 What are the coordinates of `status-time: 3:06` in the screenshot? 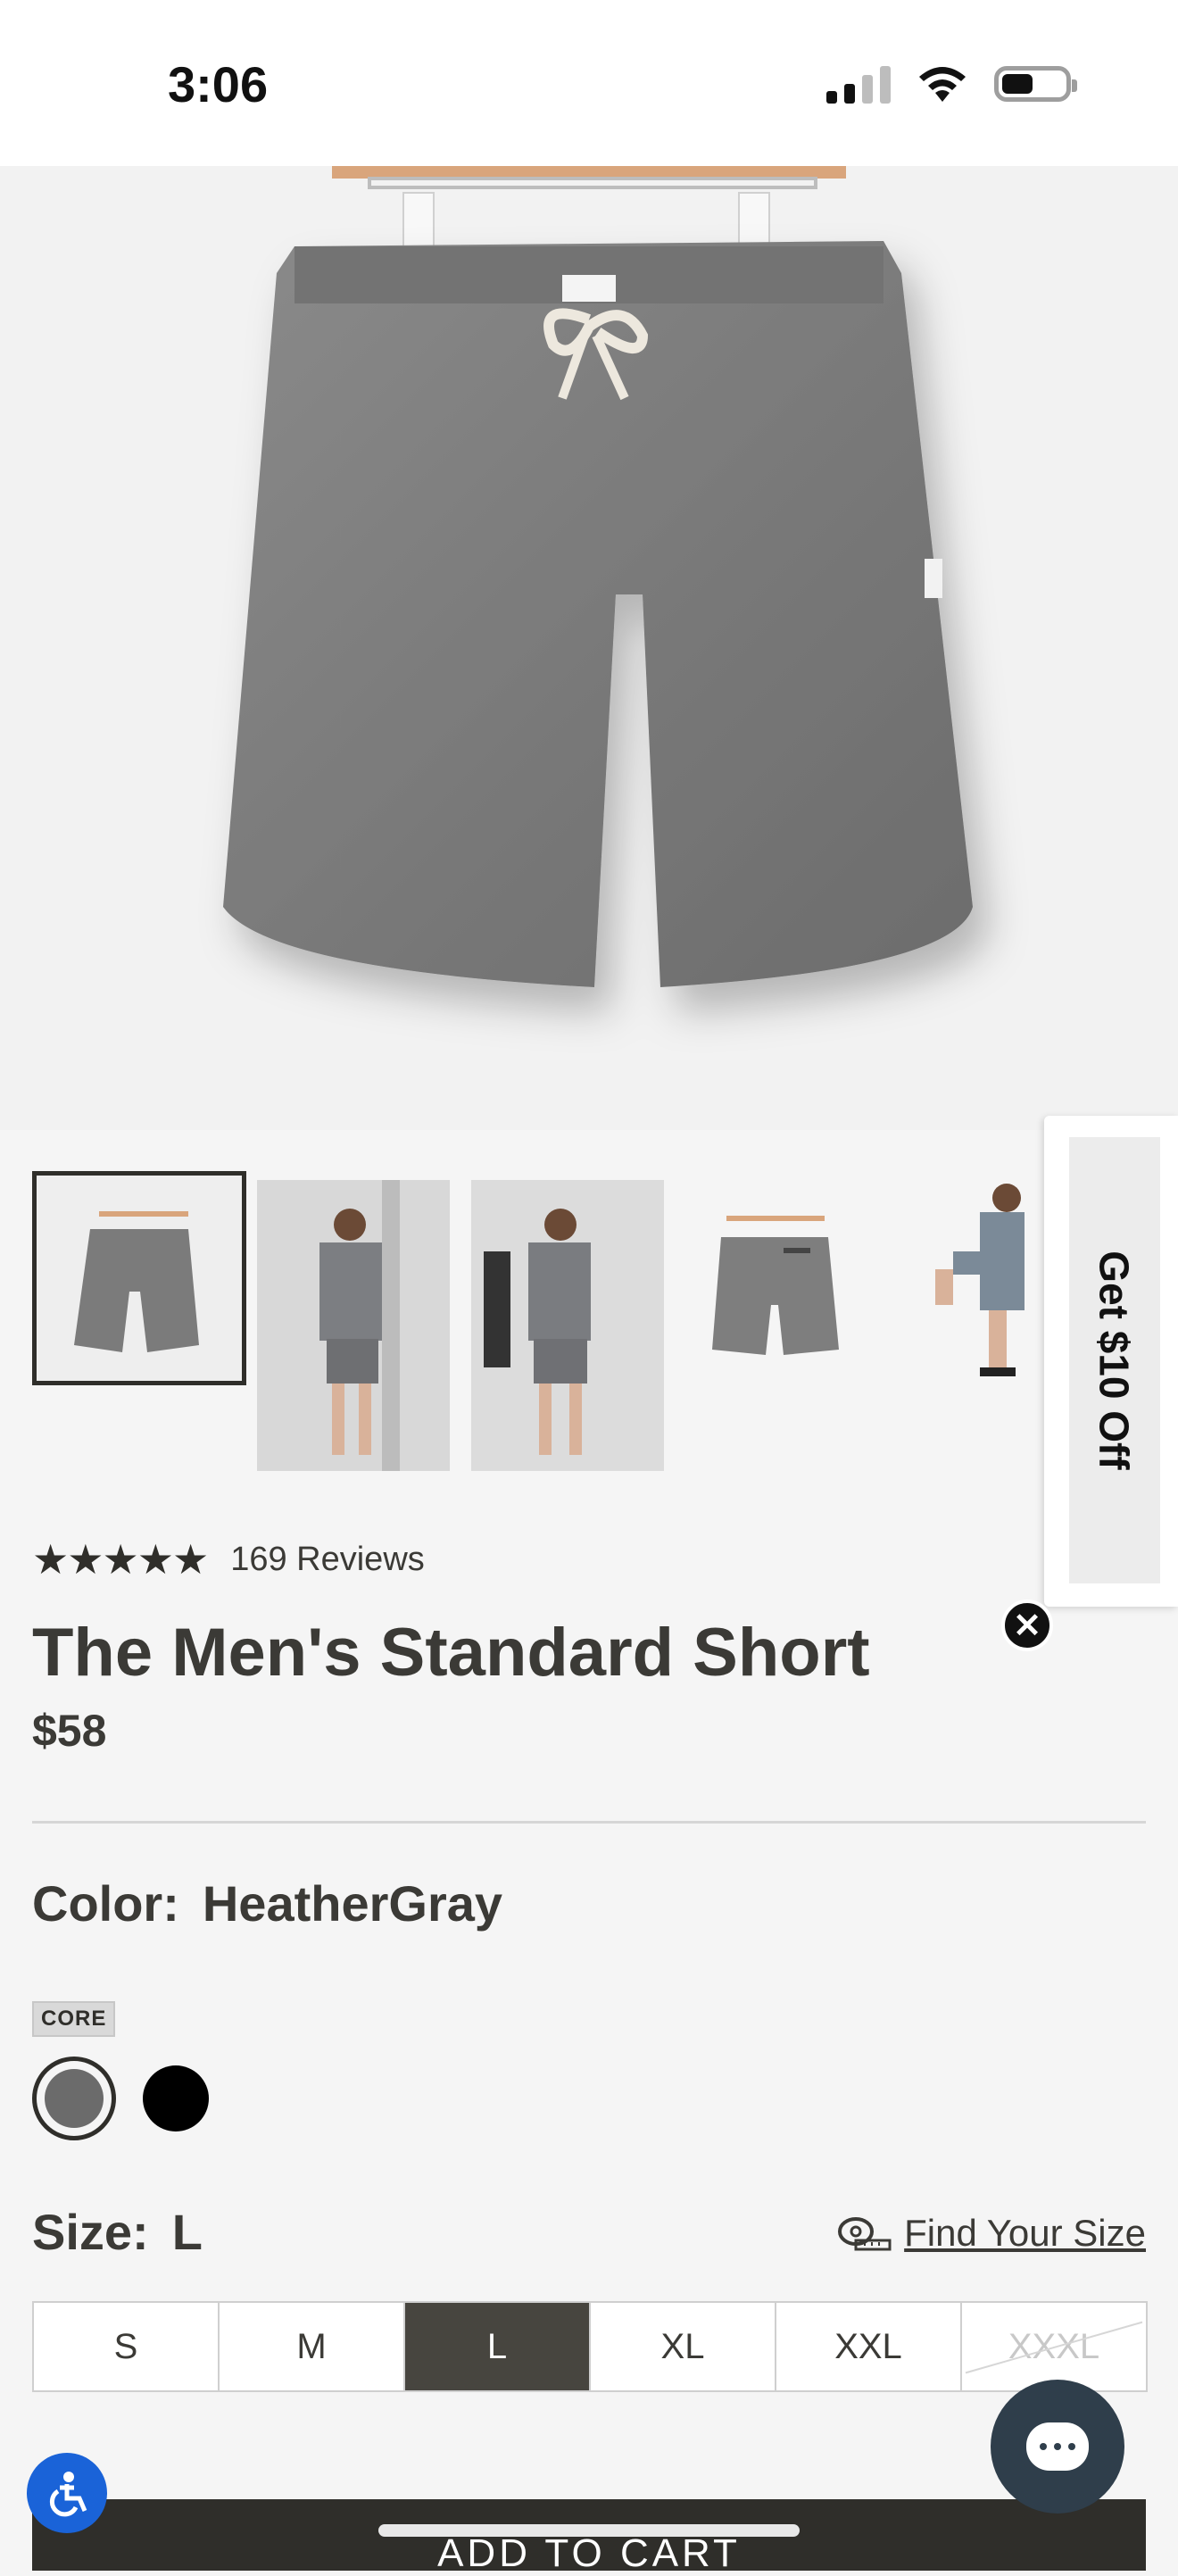 It's located at (218, 84).